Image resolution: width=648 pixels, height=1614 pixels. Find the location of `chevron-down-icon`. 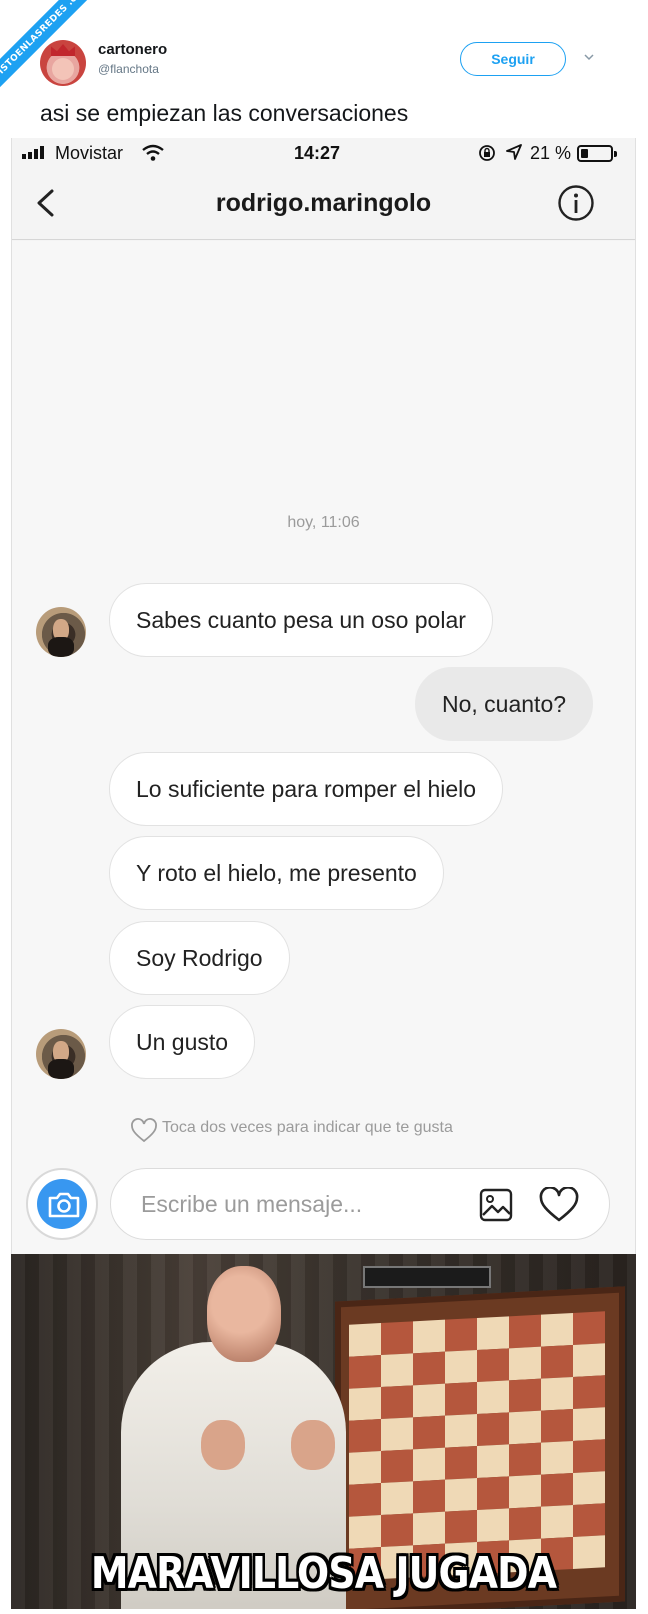

chevron-down-icon is located at coordinates (589, 57).